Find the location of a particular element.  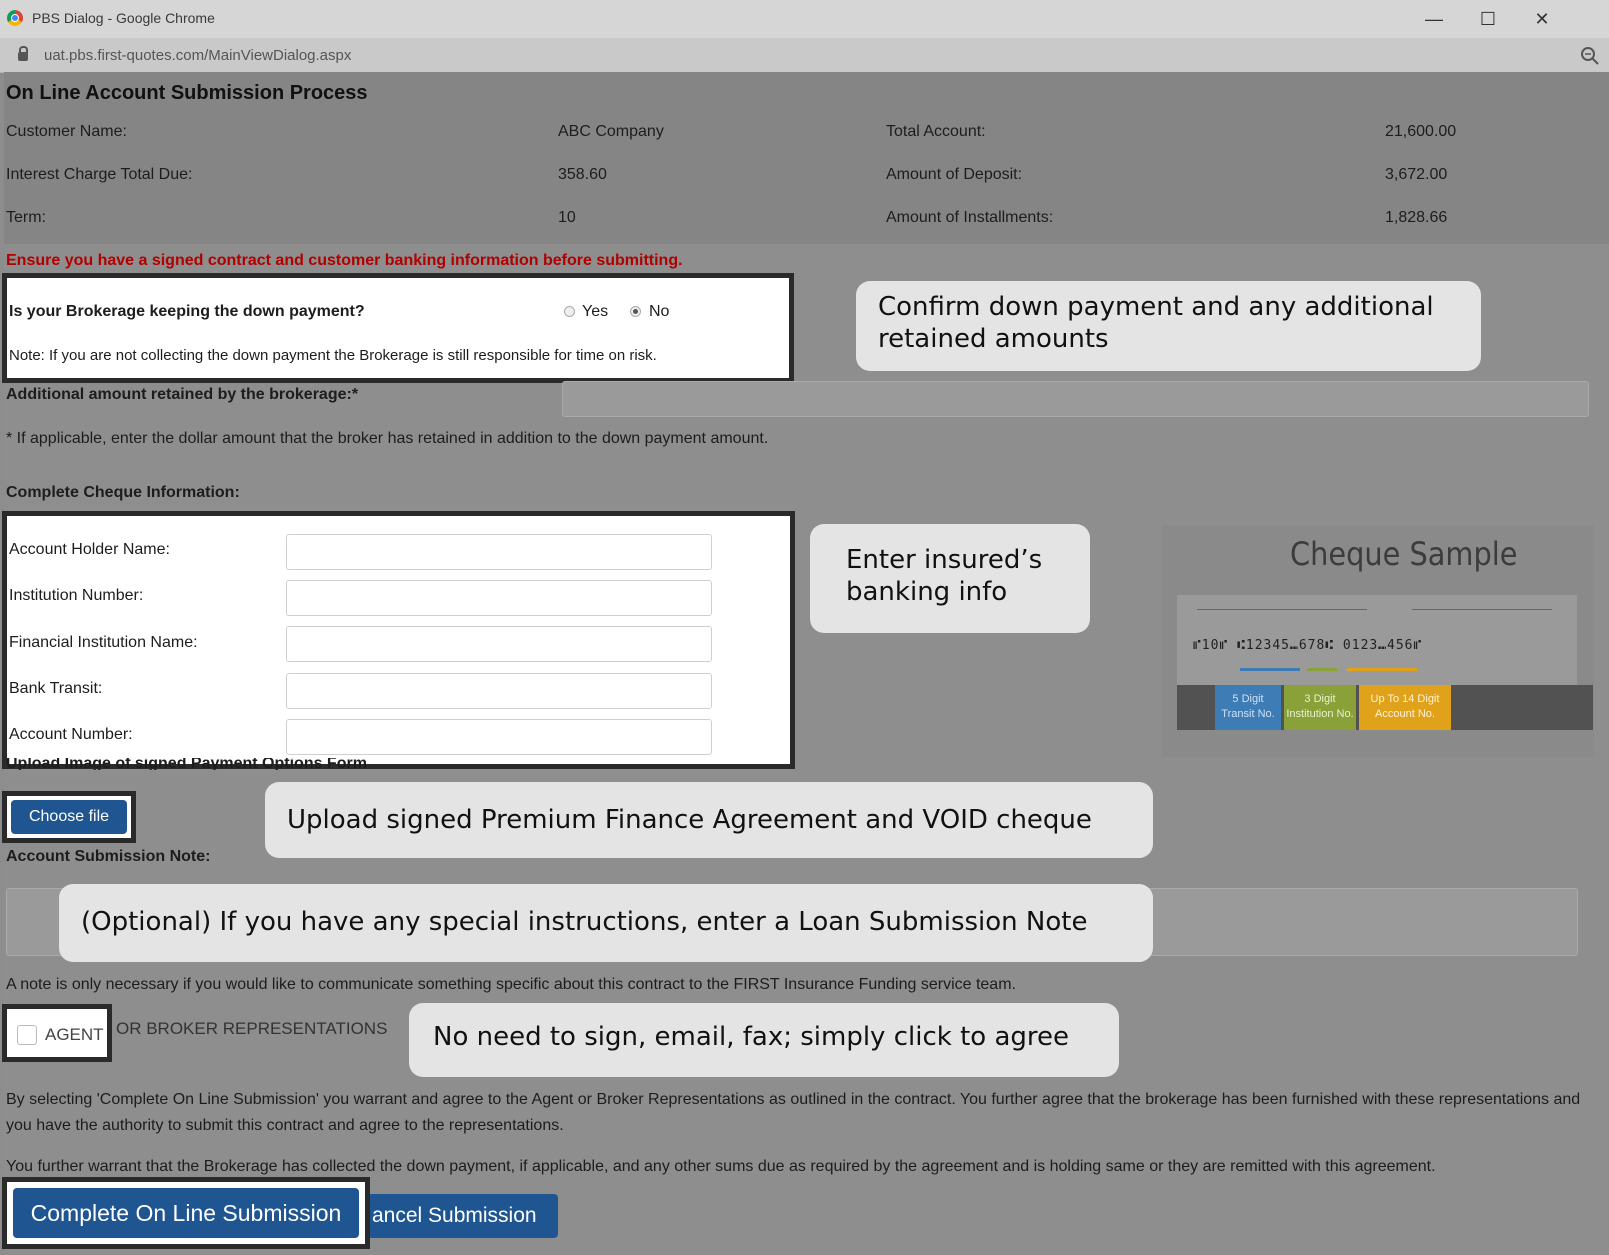

agent-checkbox is located at coordinates (27, 1035).